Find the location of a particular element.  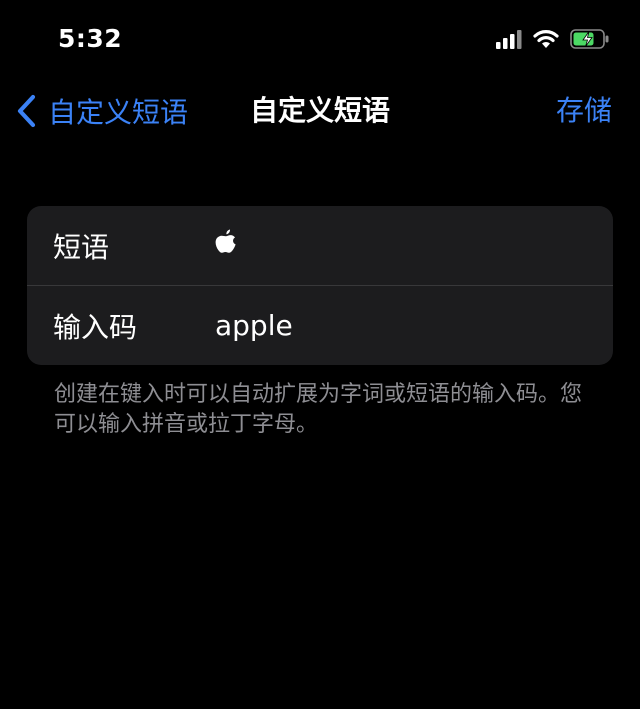

status-icons is located at coordinates (553, 40).